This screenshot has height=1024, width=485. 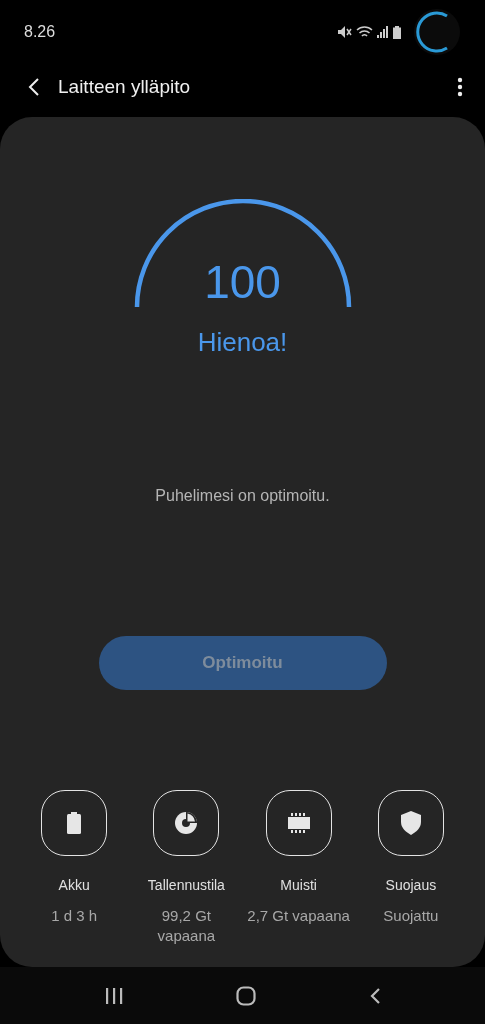 What do you see at coordinates (437, 32) in the screenshot?
I see `loading-spinner-icon` at bounding box center [437, 32].